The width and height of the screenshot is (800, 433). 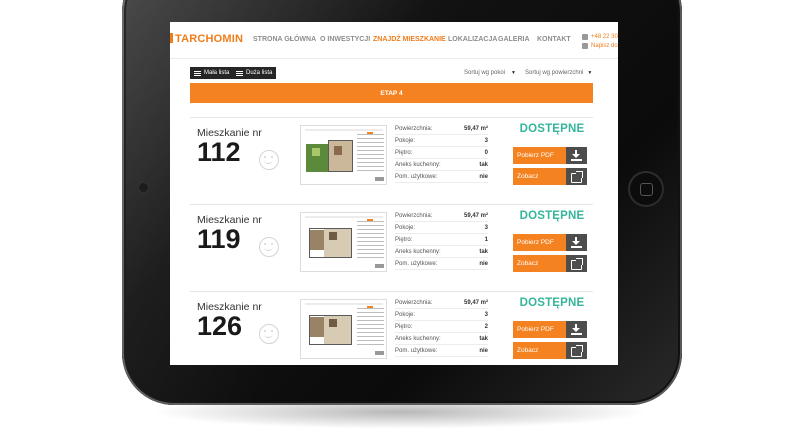 What do you see at coordinates (600, 36) in the screenshot?
I see `phone-link: +48 22 30` at bounding box center [600, 36].